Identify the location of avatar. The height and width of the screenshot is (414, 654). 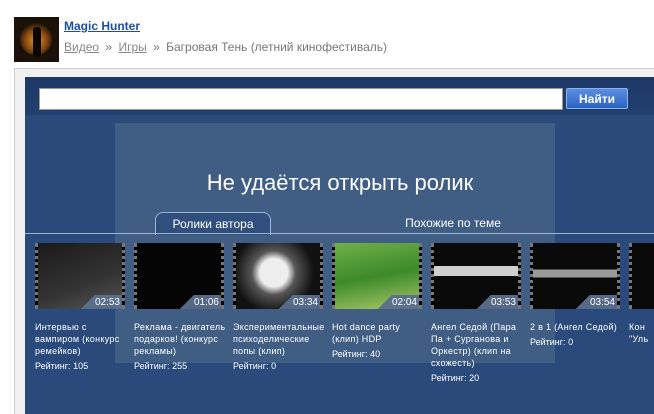
(36, 39).